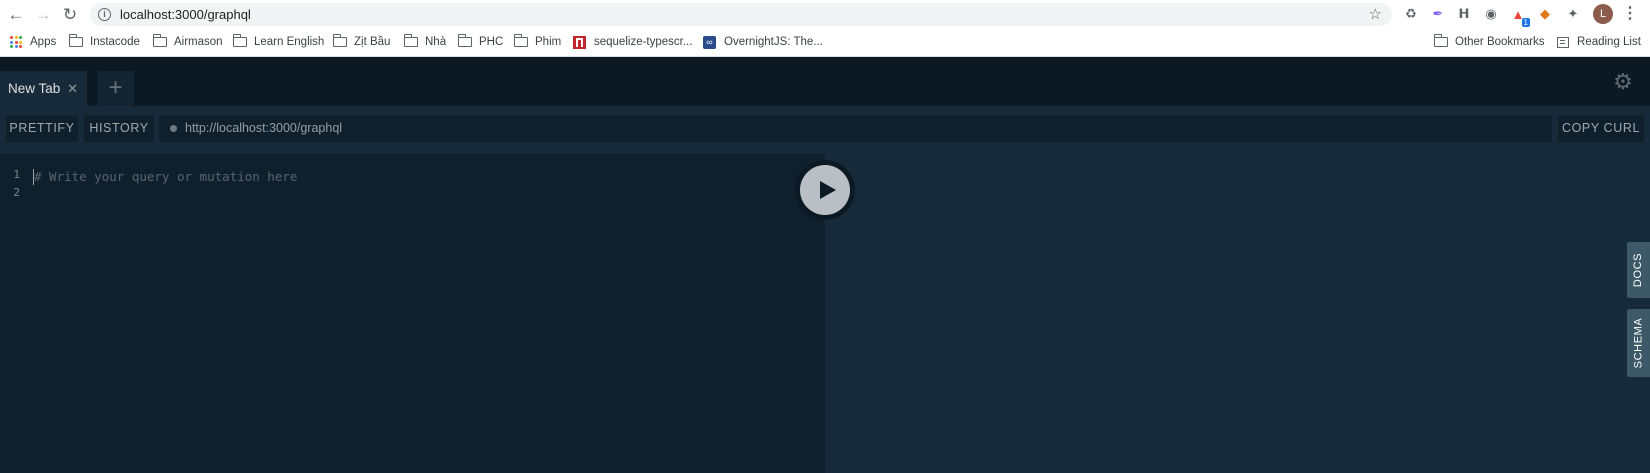  Describe the element at coordinates (1464, 14) in the screenshot. I see `text-extension-icon: 𝗛` at that location.